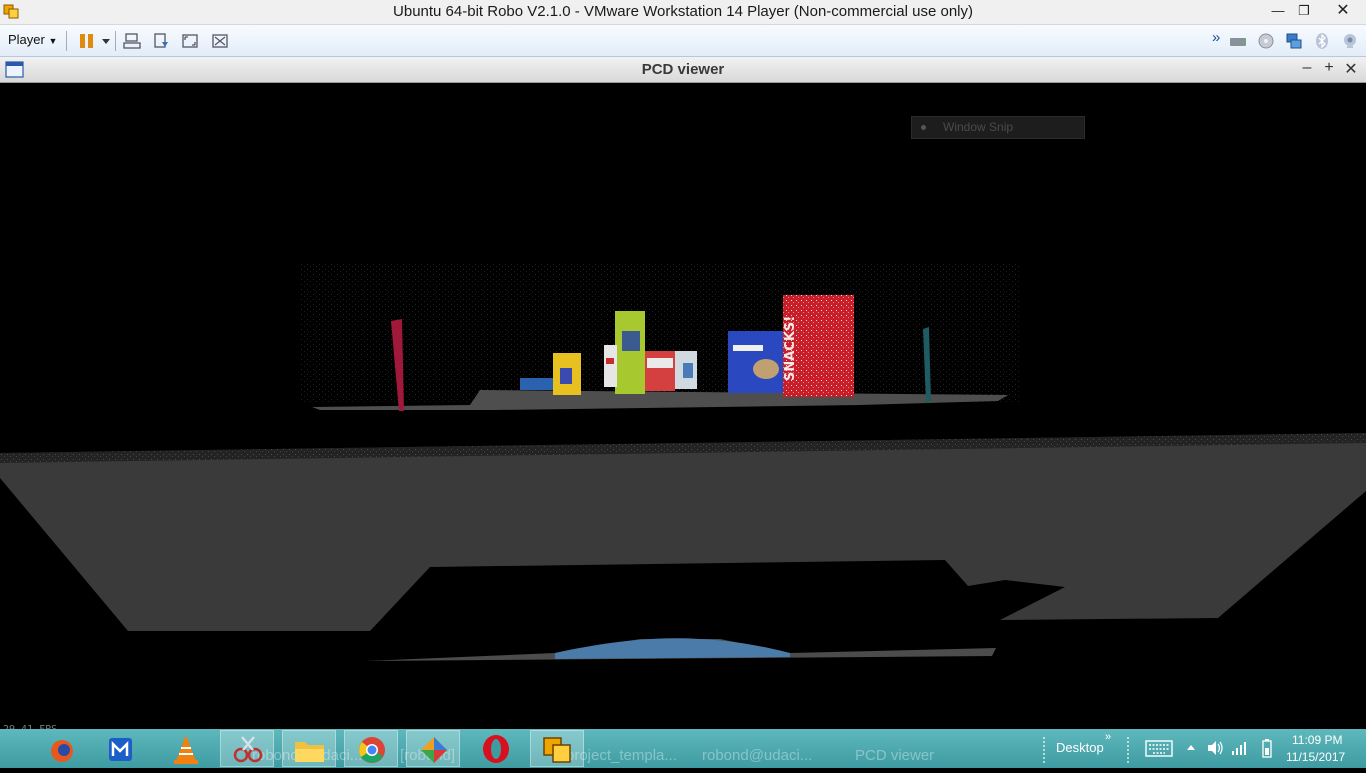  What do you see at coordinates (895, 755) in the screenshot?
I see `ghost-window-title: PCD viewer` at bounding box center [895, 755].